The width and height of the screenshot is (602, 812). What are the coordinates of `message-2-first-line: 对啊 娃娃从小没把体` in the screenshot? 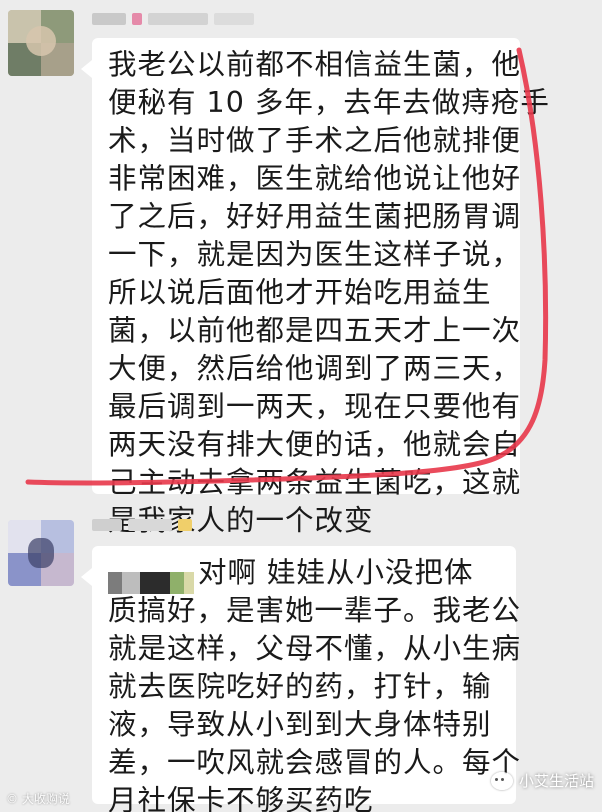 It's located at (336, 572).